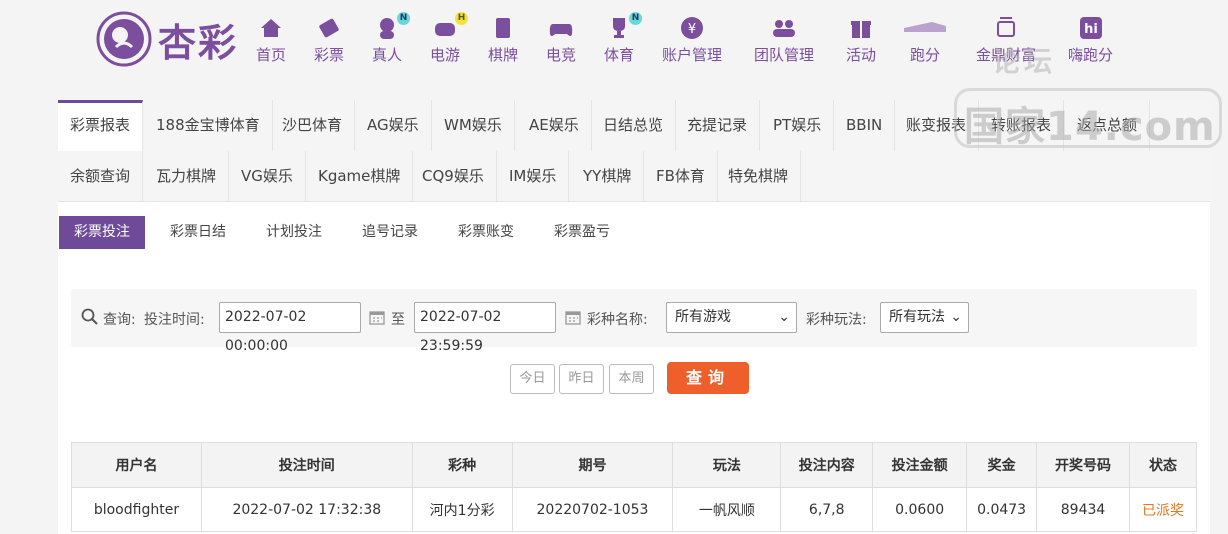  I want to click on subtab-lottery-bets: 彩票投注, so click(102, 232).